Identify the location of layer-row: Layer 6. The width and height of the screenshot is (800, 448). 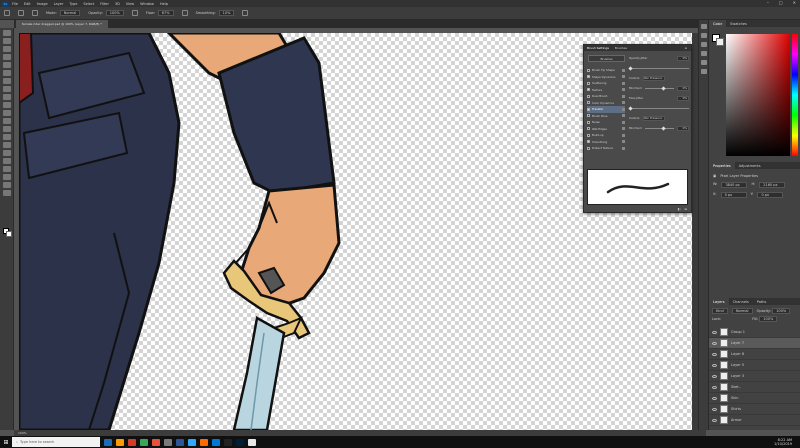
(754, 354).